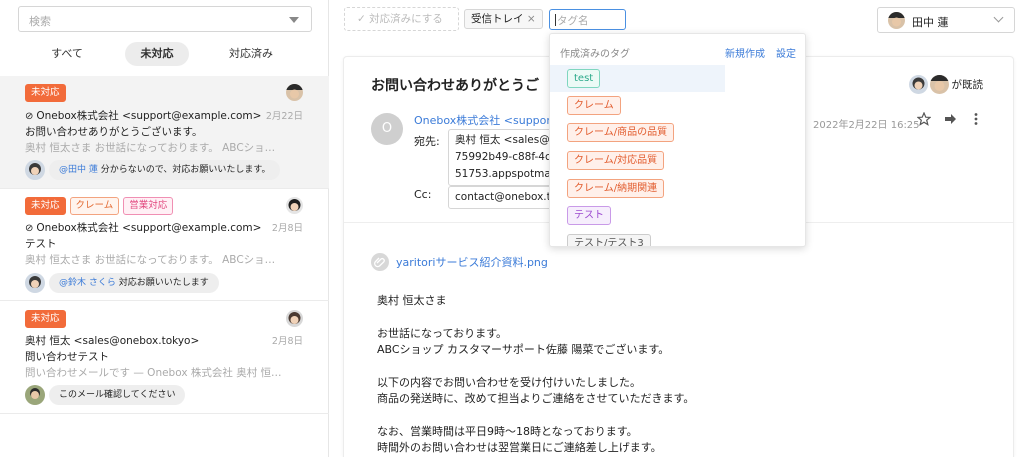 This screenshot has height=457, width=1024. I want to click on tag-option: test, so click(637, 78).